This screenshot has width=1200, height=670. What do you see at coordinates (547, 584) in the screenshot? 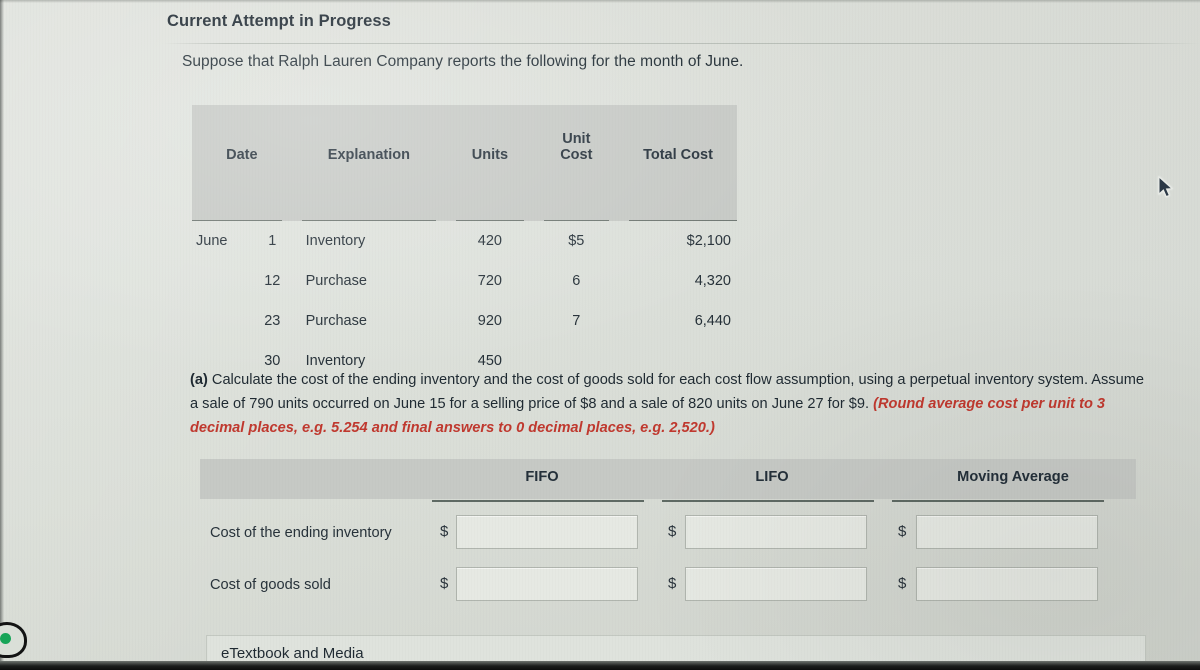
I see `input-fifo-cogs` at bounding box center [547, 584].